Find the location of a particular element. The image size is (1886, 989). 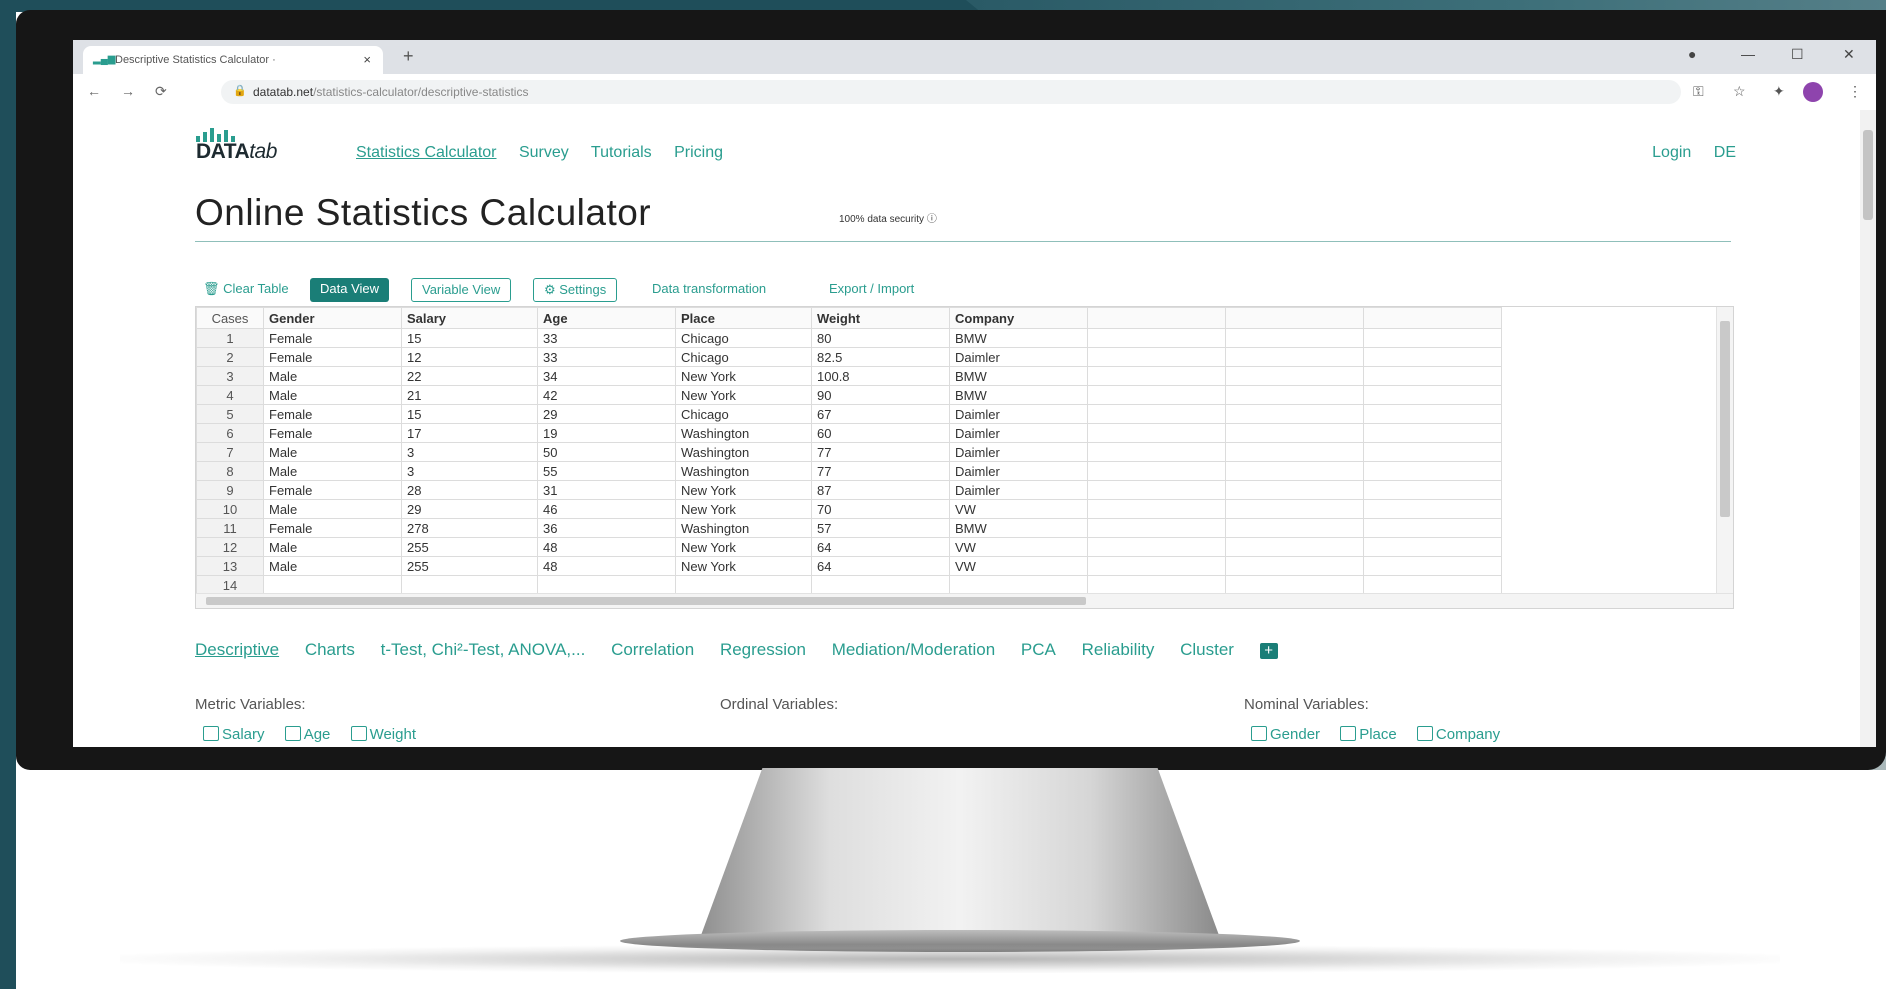

column-header: Salary is located at coordinates (469, 318).